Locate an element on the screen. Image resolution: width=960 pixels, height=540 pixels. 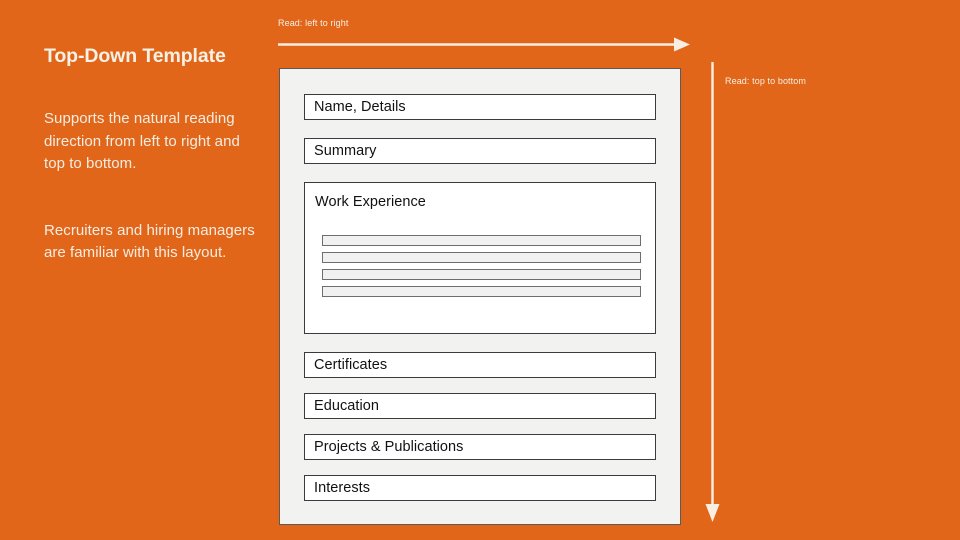
resume-section-education: Education is located at coordinates (480, 406).